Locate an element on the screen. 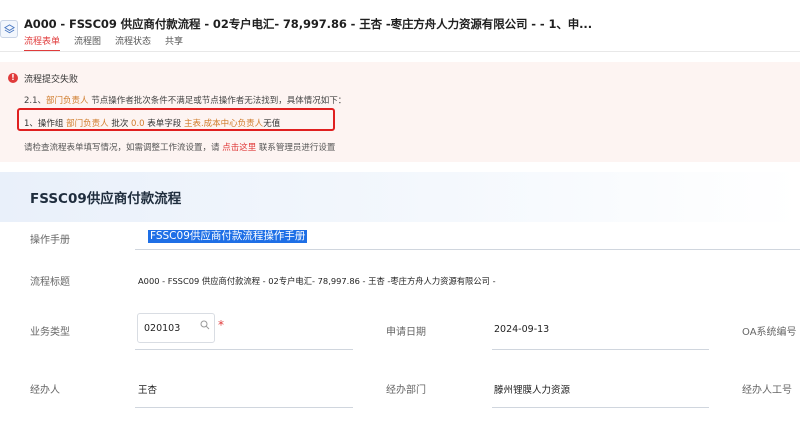  apply-date-value: 2024-09-13 is located at coordinates (522, 329).